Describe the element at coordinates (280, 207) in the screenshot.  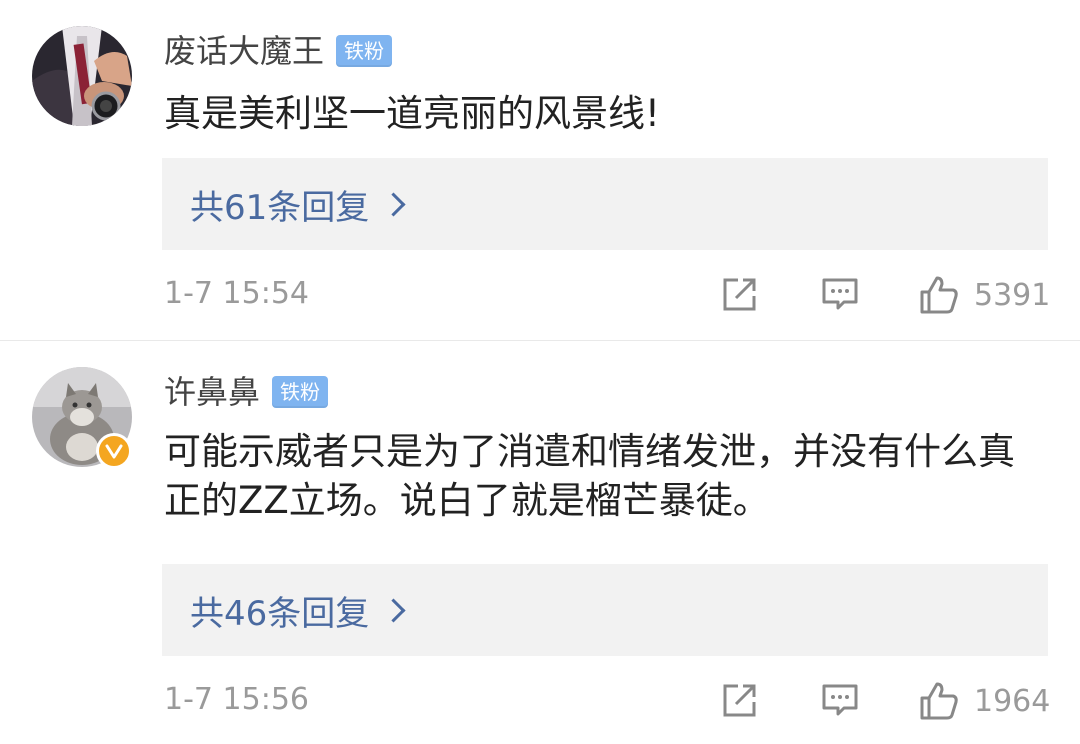
I see `reply-count-label: 共61条回复` at that location.